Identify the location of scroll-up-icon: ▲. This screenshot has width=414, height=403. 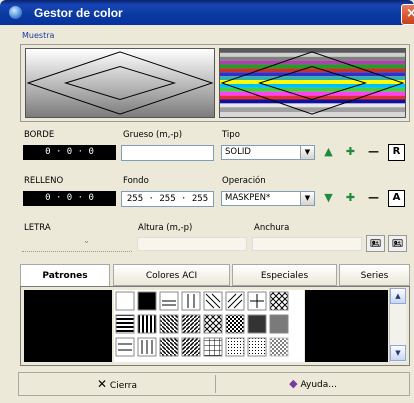
(398, 296).